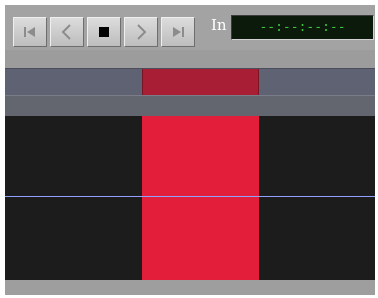 This screenshot has width=378, height=298. What do you see at coordinates (190, 287) in the screenshot?
I see `bottom-bar` at bounding box center [190, 287].